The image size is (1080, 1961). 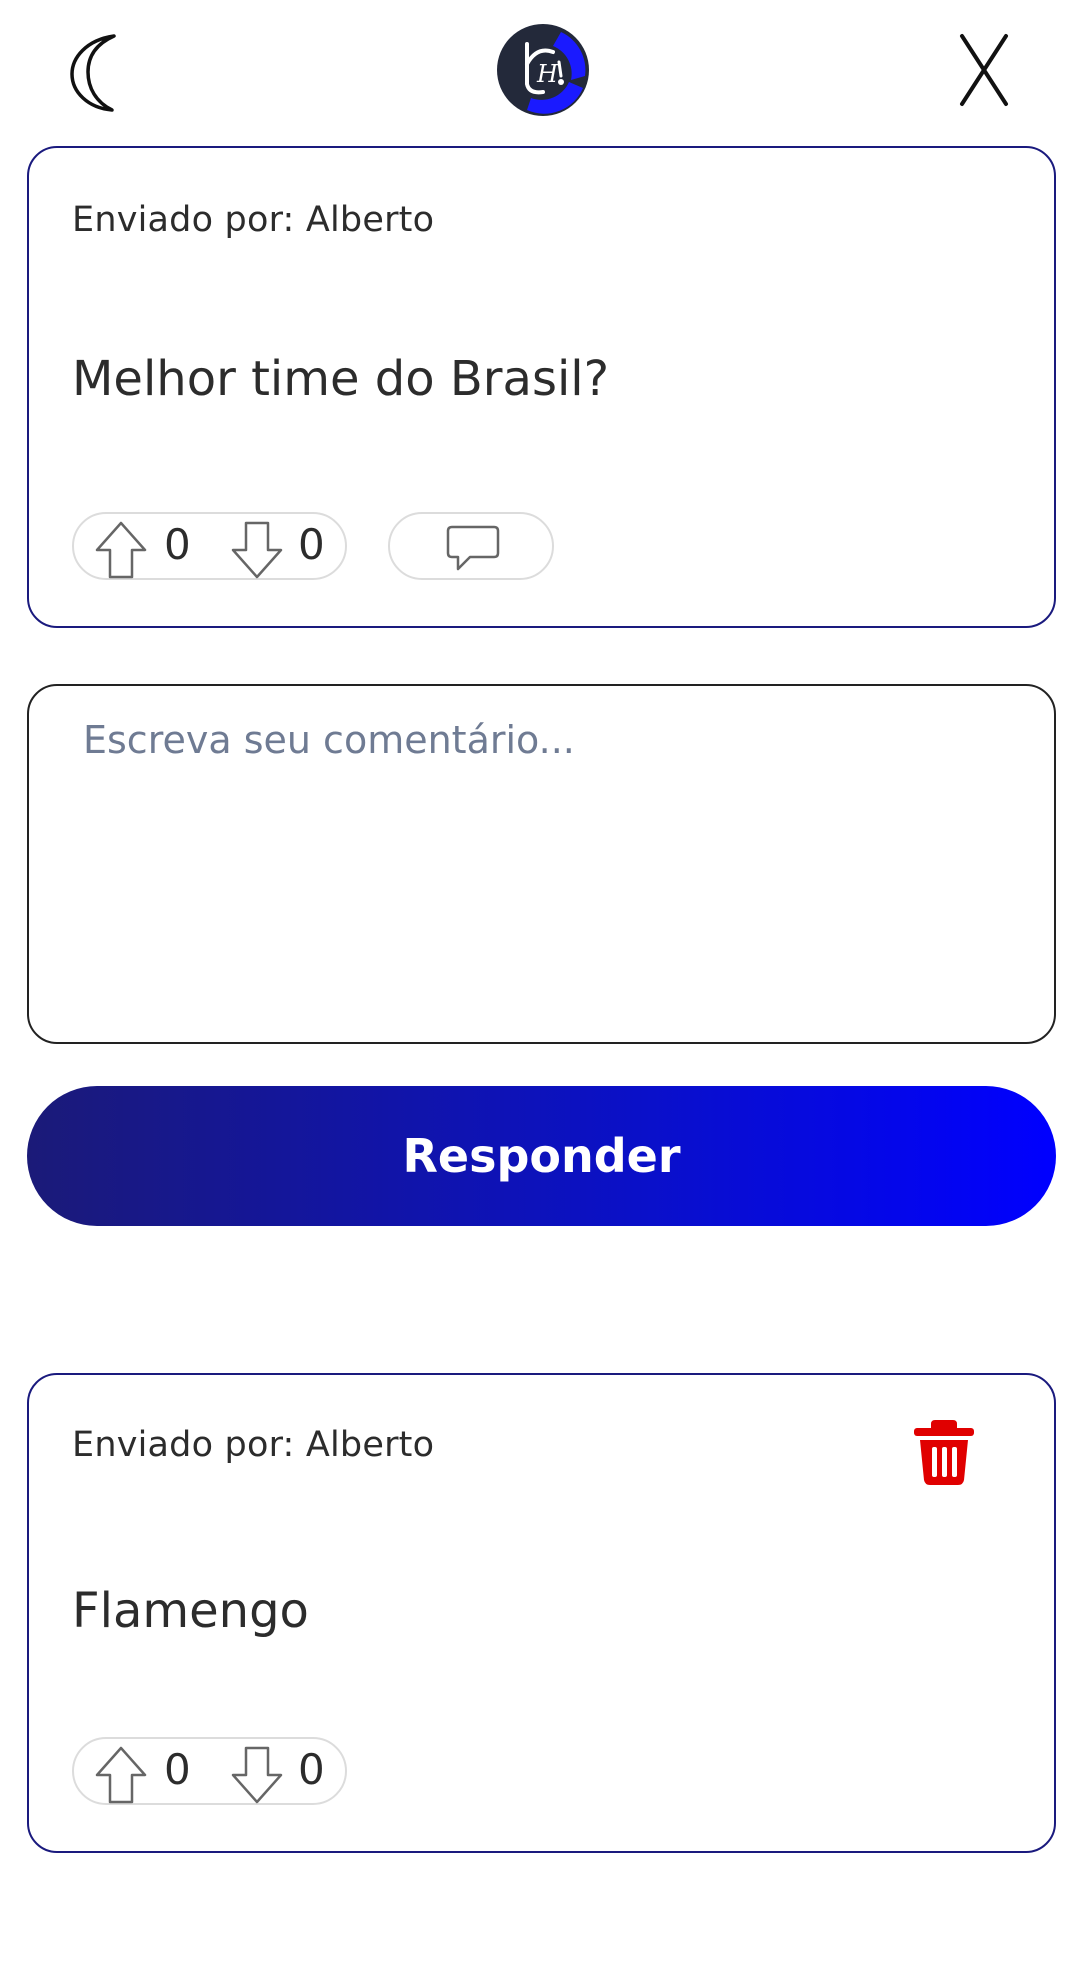 I want to click on moon-icon, so click(x=100, y=72).